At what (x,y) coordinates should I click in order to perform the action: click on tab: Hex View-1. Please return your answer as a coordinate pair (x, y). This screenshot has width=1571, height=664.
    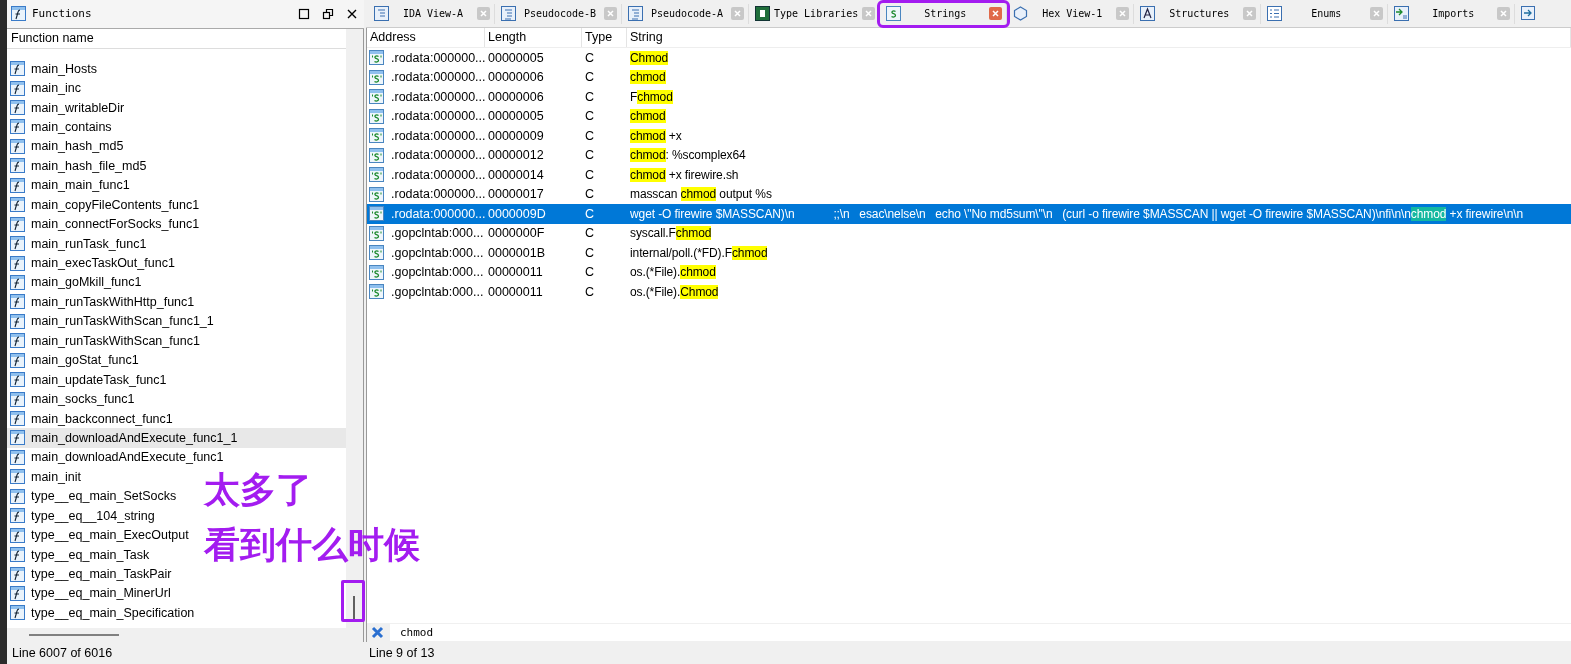
    Looking at the image, I should click on (1071, 13).